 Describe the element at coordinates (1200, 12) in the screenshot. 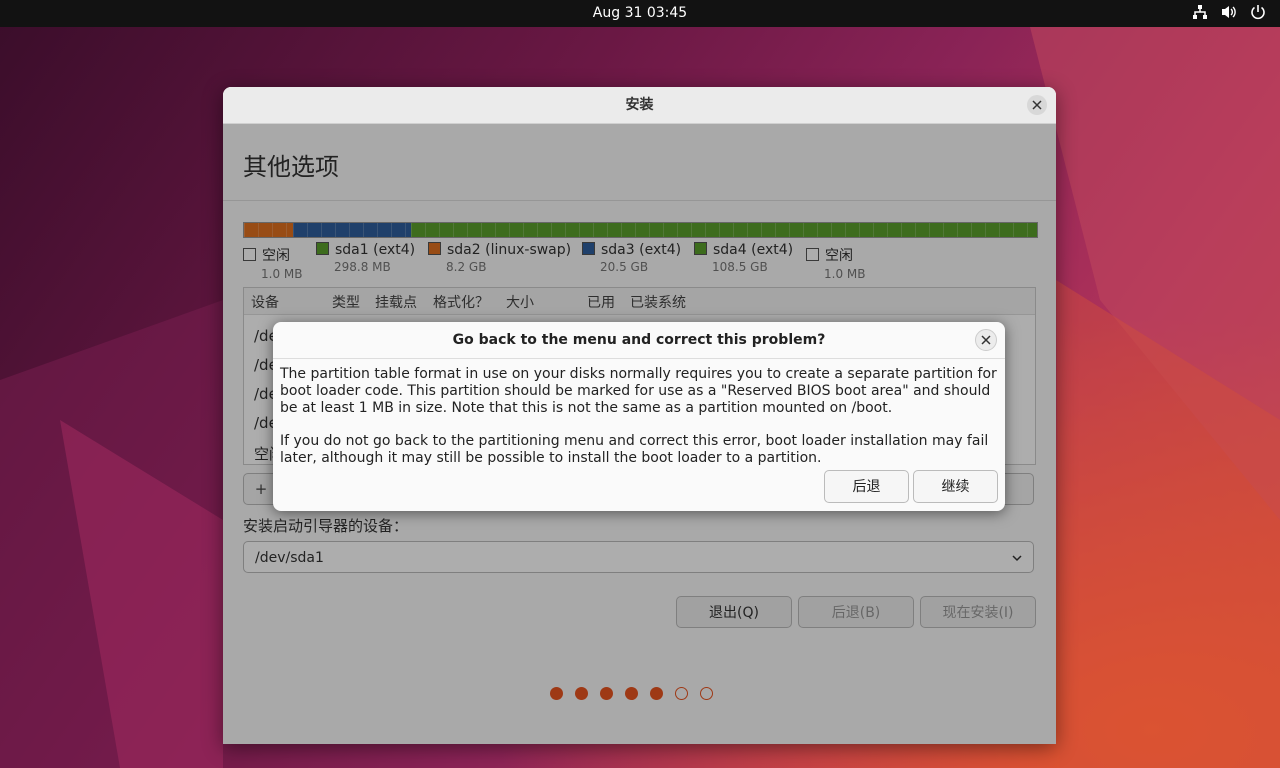

I see `network-icon` at that location.